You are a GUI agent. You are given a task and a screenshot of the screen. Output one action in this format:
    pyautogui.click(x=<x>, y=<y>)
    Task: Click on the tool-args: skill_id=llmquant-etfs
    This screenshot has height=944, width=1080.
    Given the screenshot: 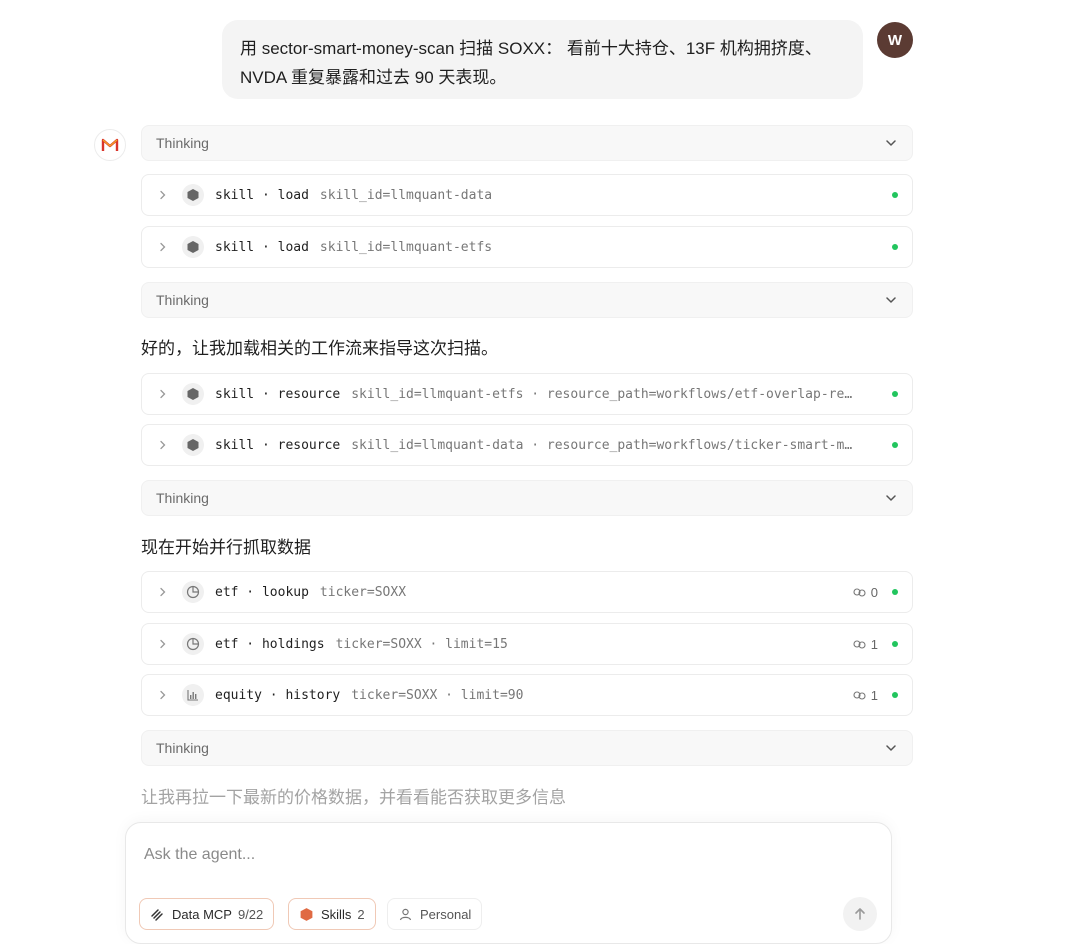 What is the action you would take?
    pyautogui.click(x=406, y=247)
    